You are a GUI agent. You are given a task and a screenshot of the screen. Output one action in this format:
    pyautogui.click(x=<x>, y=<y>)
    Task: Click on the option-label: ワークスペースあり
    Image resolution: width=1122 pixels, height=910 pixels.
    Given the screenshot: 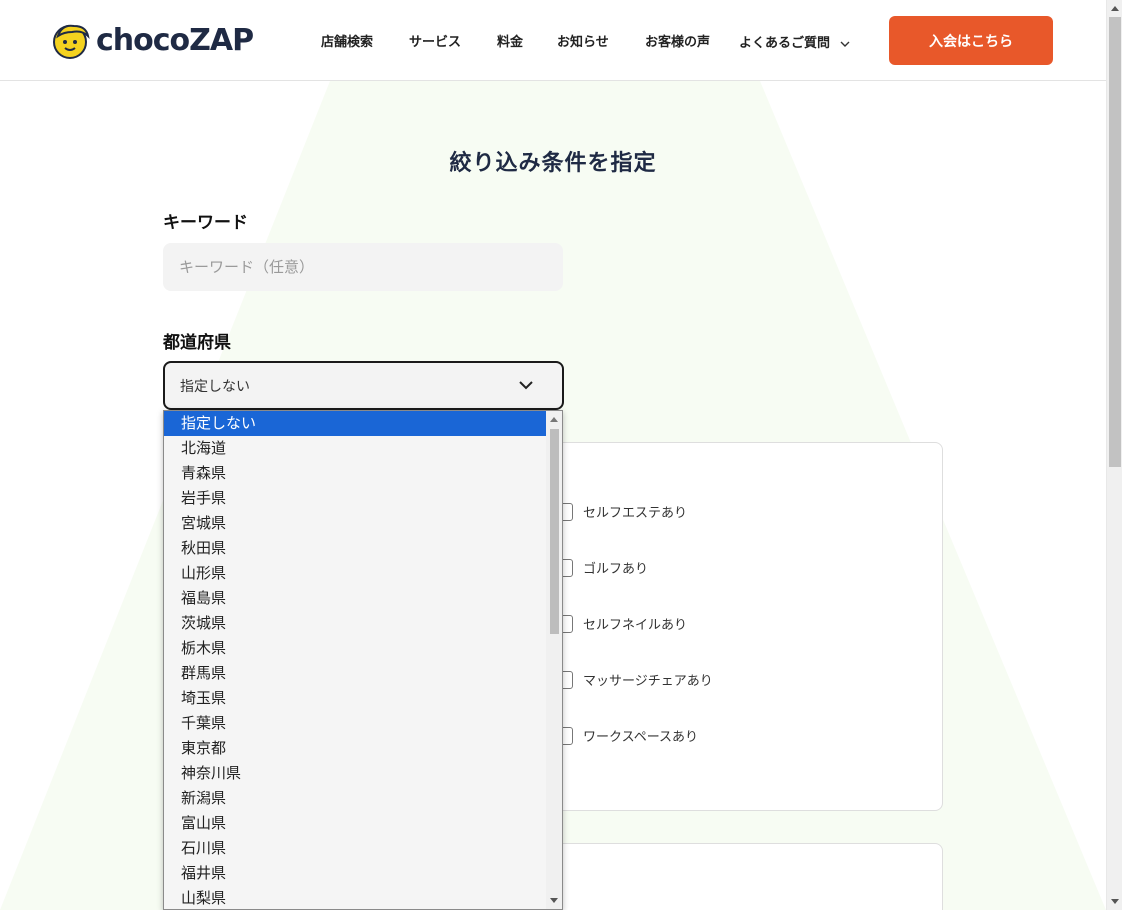 What is the action you would take?
    pyautogui.click(x=641, y=737)
    